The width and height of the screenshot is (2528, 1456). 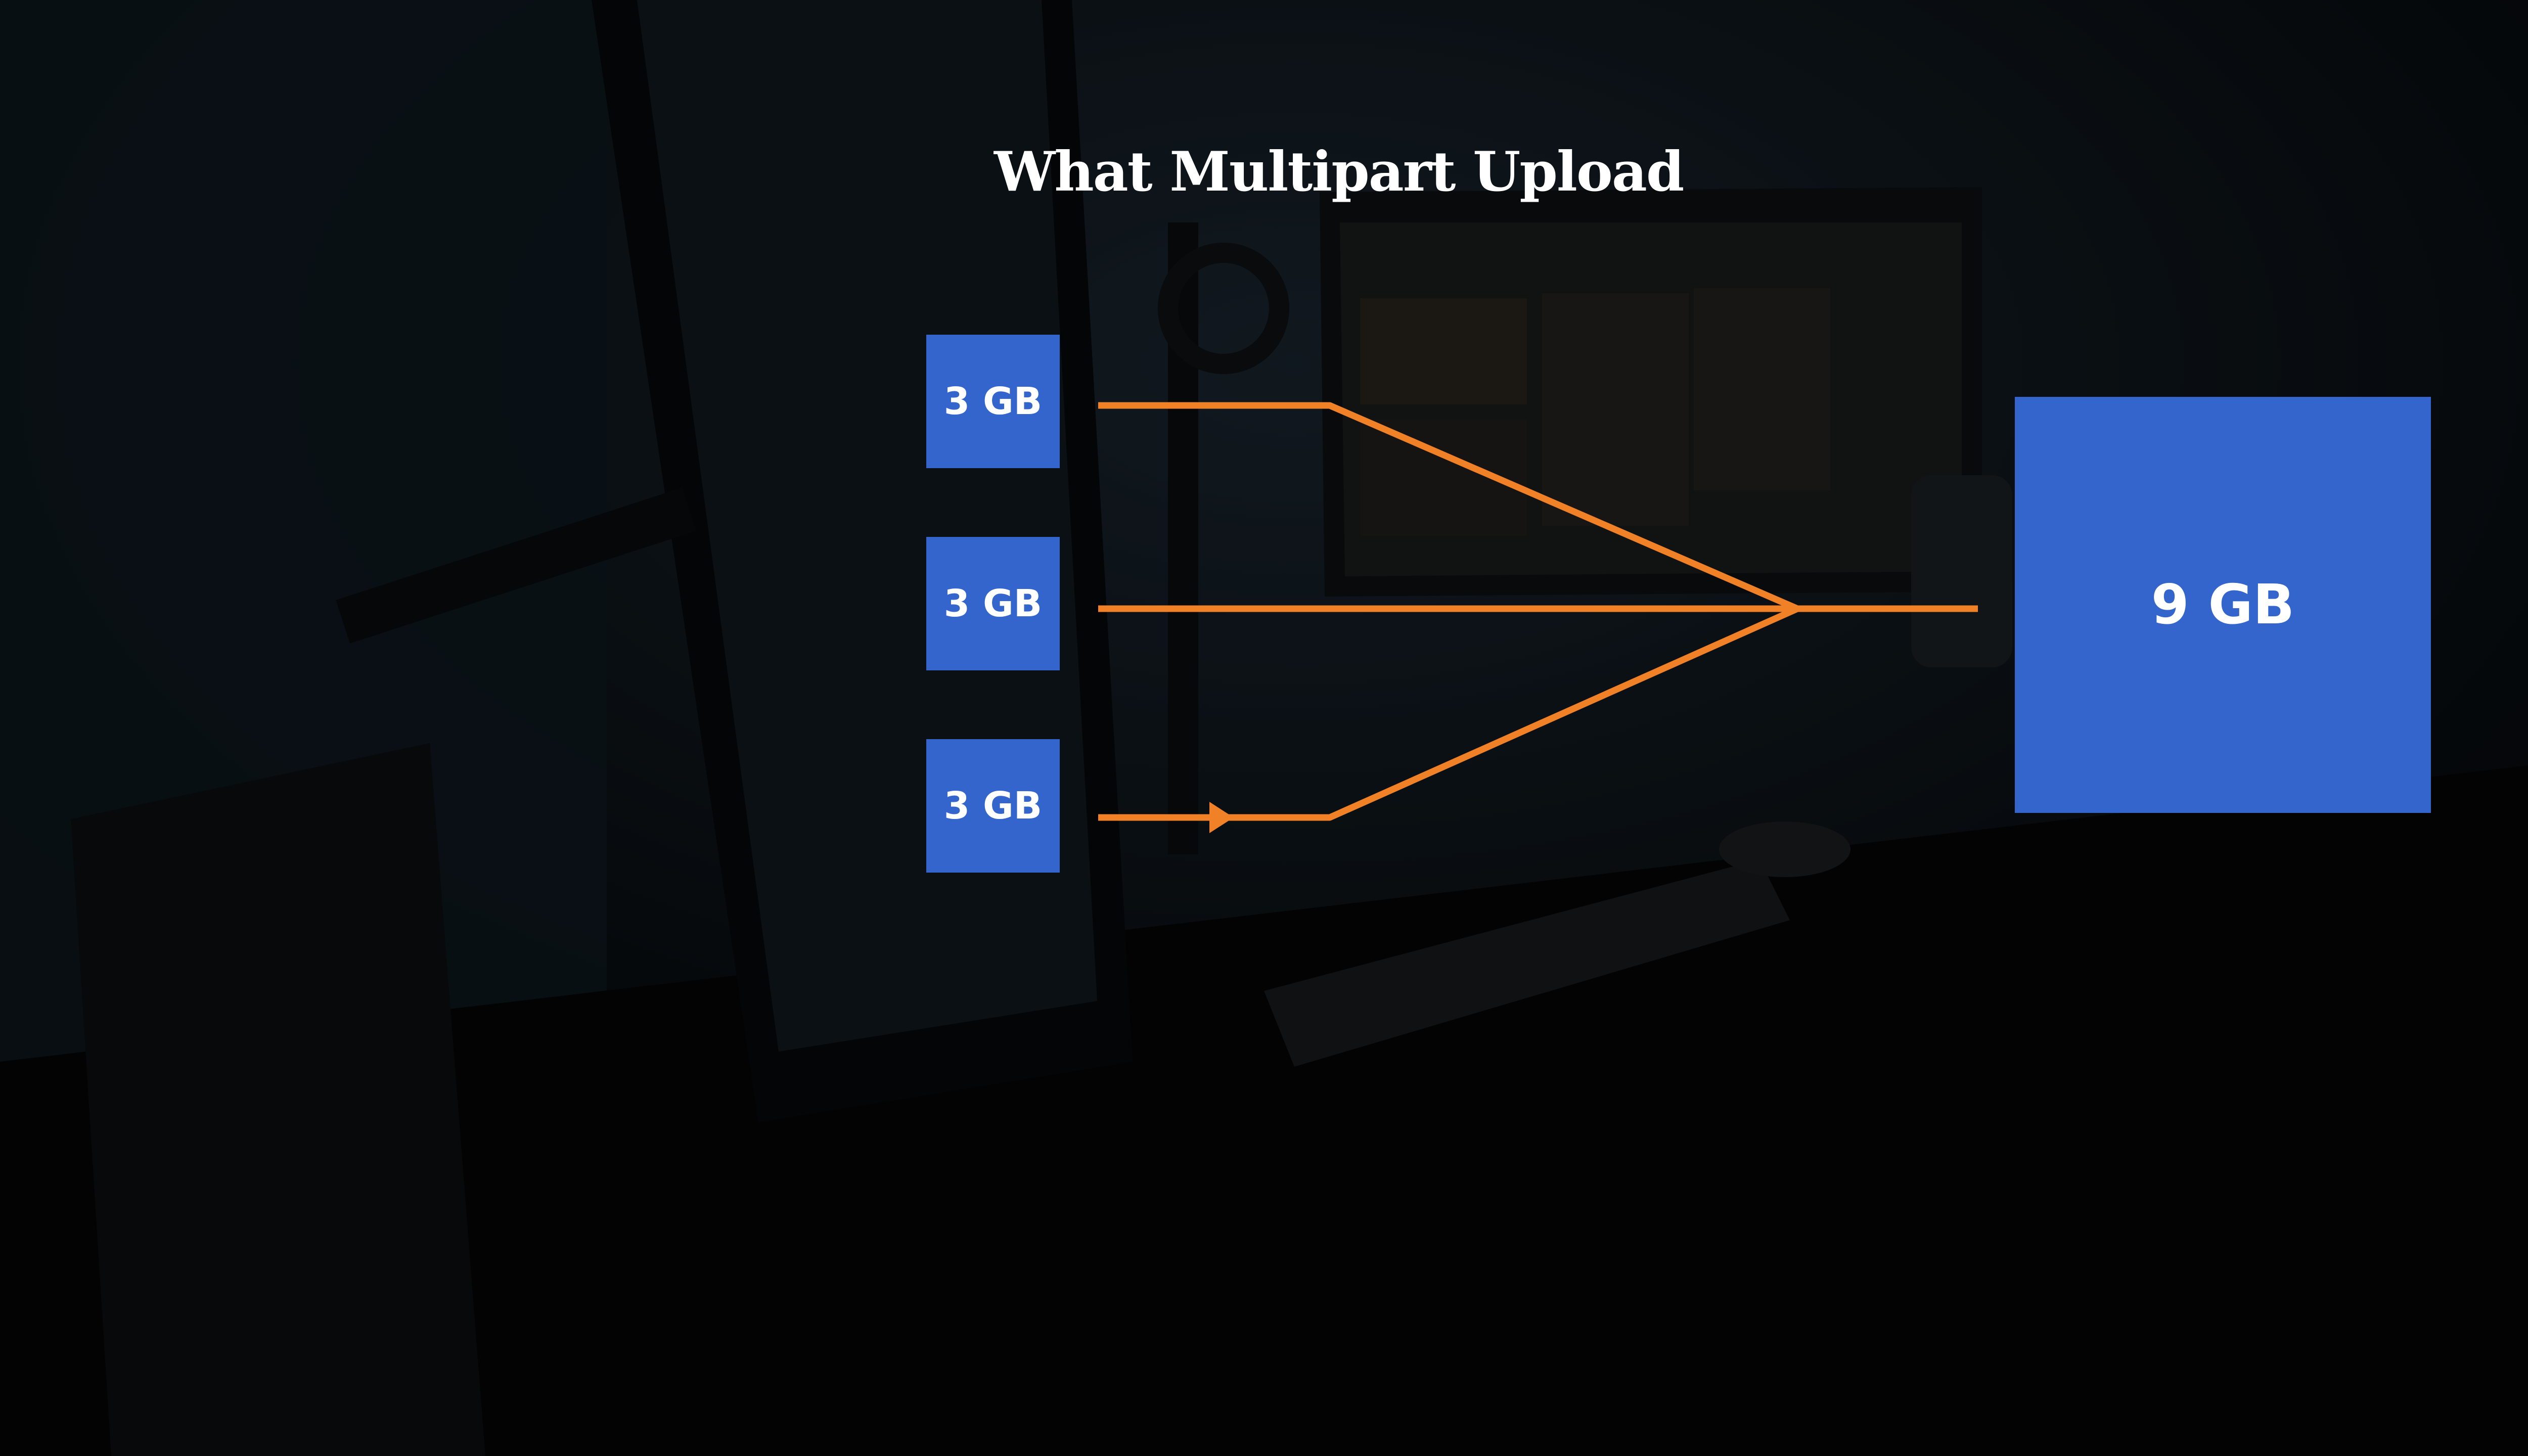 I want to click on merged-file-label: 9 GB, so click(x=2223, y=604).